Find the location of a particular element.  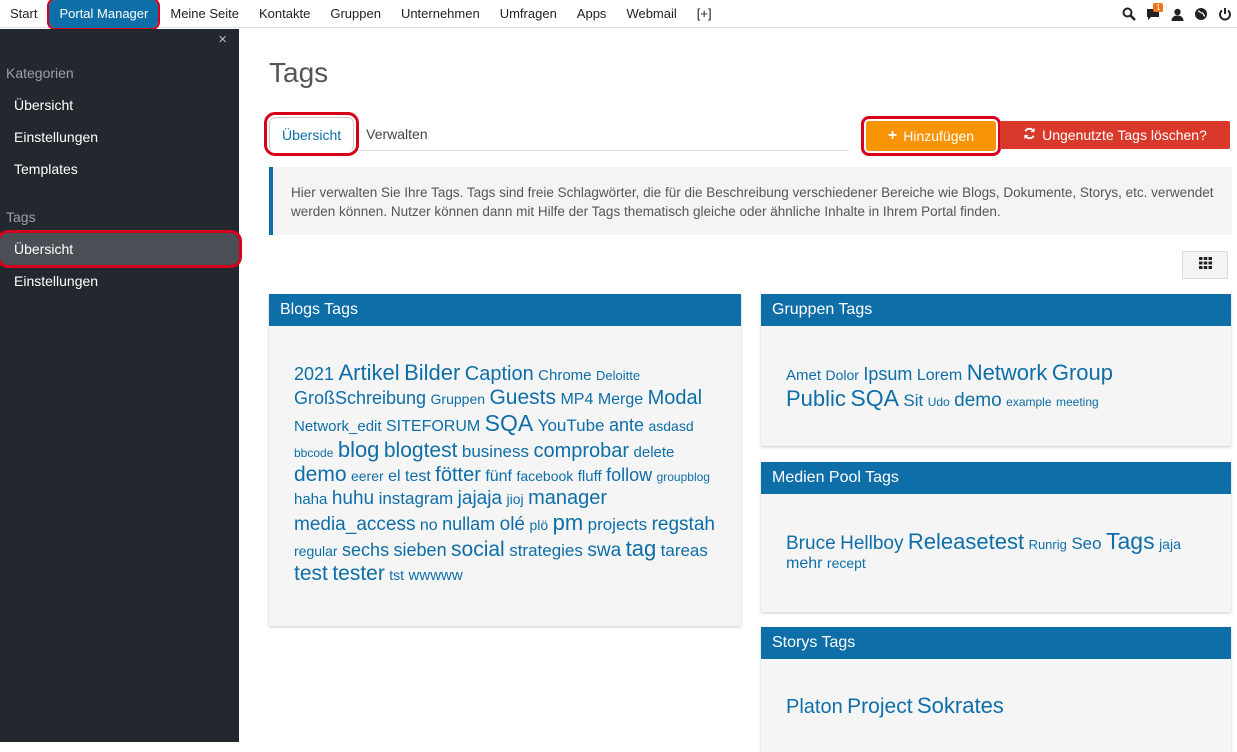

sidebar-item-tags-uebersicht: Übersicht is located at coordinates (121, 249).